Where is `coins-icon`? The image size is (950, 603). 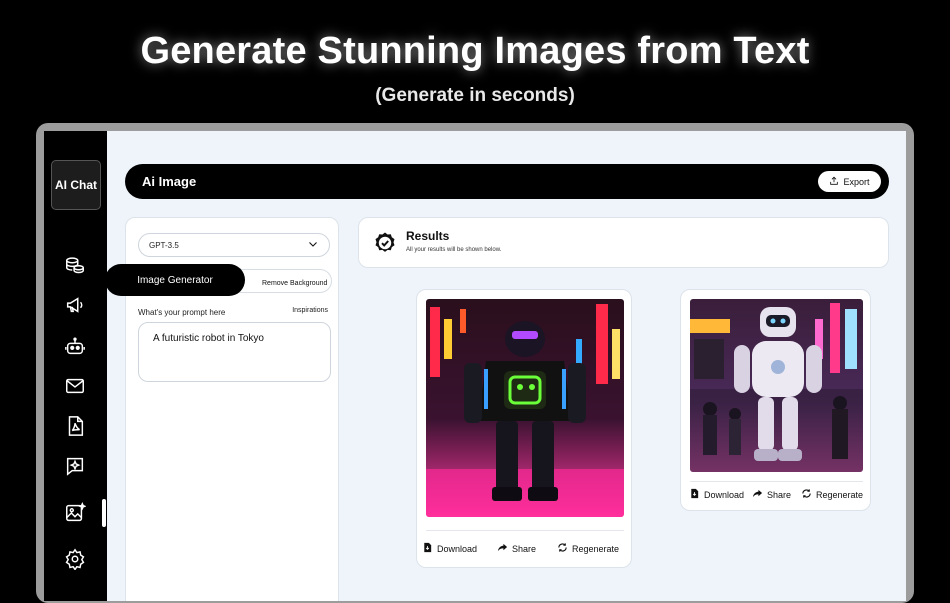 coins-icon is located at coordinates (75, 265).